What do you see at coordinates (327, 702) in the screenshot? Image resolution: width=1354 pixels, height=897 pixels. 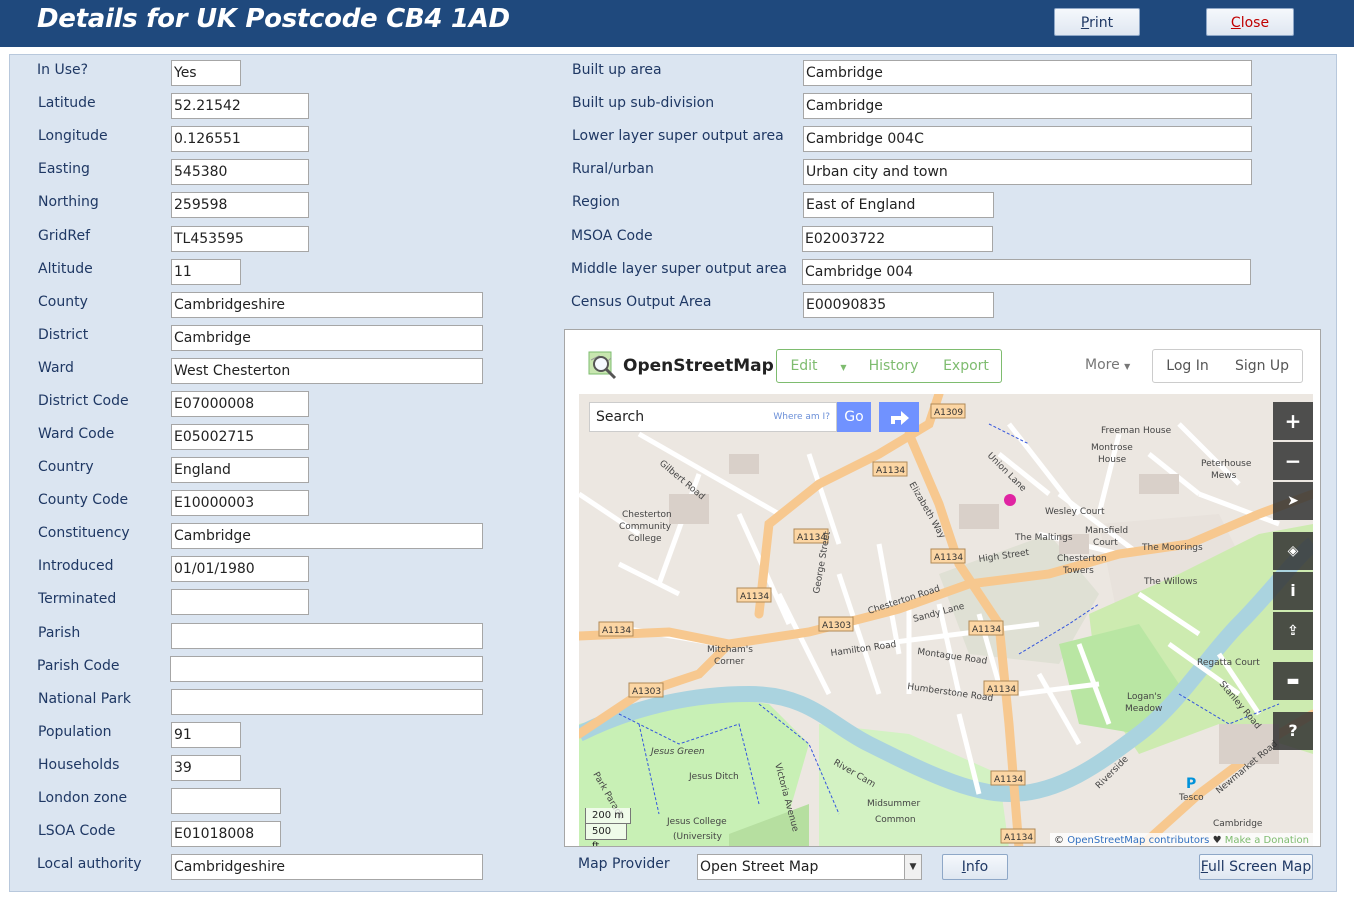 I see `national-park-field` at bounding box center [327, 702].